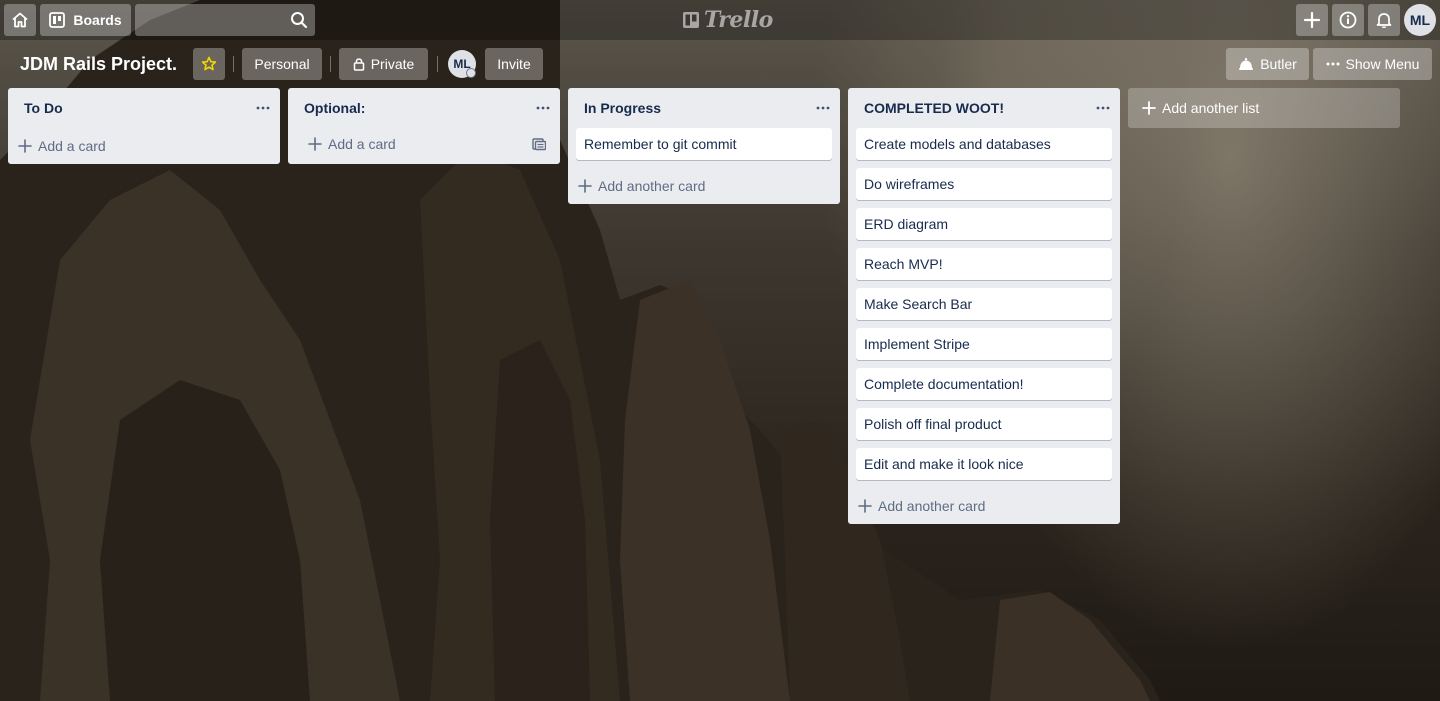 This screenshot has width=1440, height=701. I want to click on card: ERD diagram, so click(984, 224).